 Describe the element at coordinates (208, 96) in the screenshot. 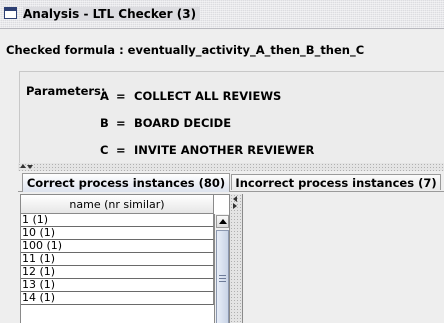

I see `parameter-value: COLLECT ALL REVIEWS` at that location.